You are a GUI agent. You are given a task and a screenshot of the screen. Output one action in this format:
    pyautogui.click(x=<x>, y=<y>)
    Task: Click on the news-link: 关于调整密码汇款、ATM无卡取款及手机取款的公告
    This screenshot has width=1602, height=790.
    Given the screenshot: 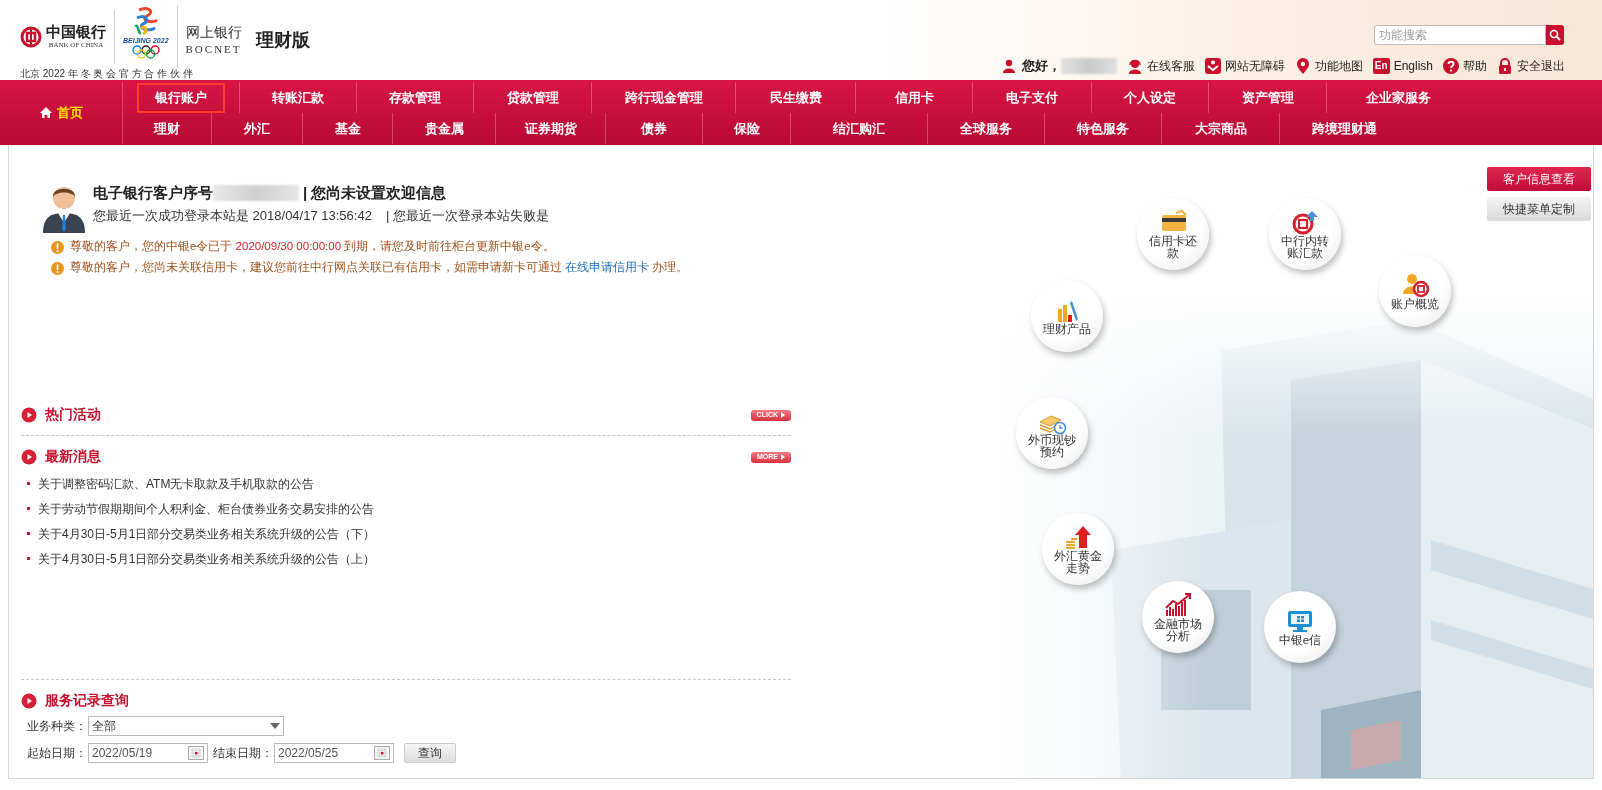 What is the action you would take?
    pyautogui.click(x=176, y=483)
    